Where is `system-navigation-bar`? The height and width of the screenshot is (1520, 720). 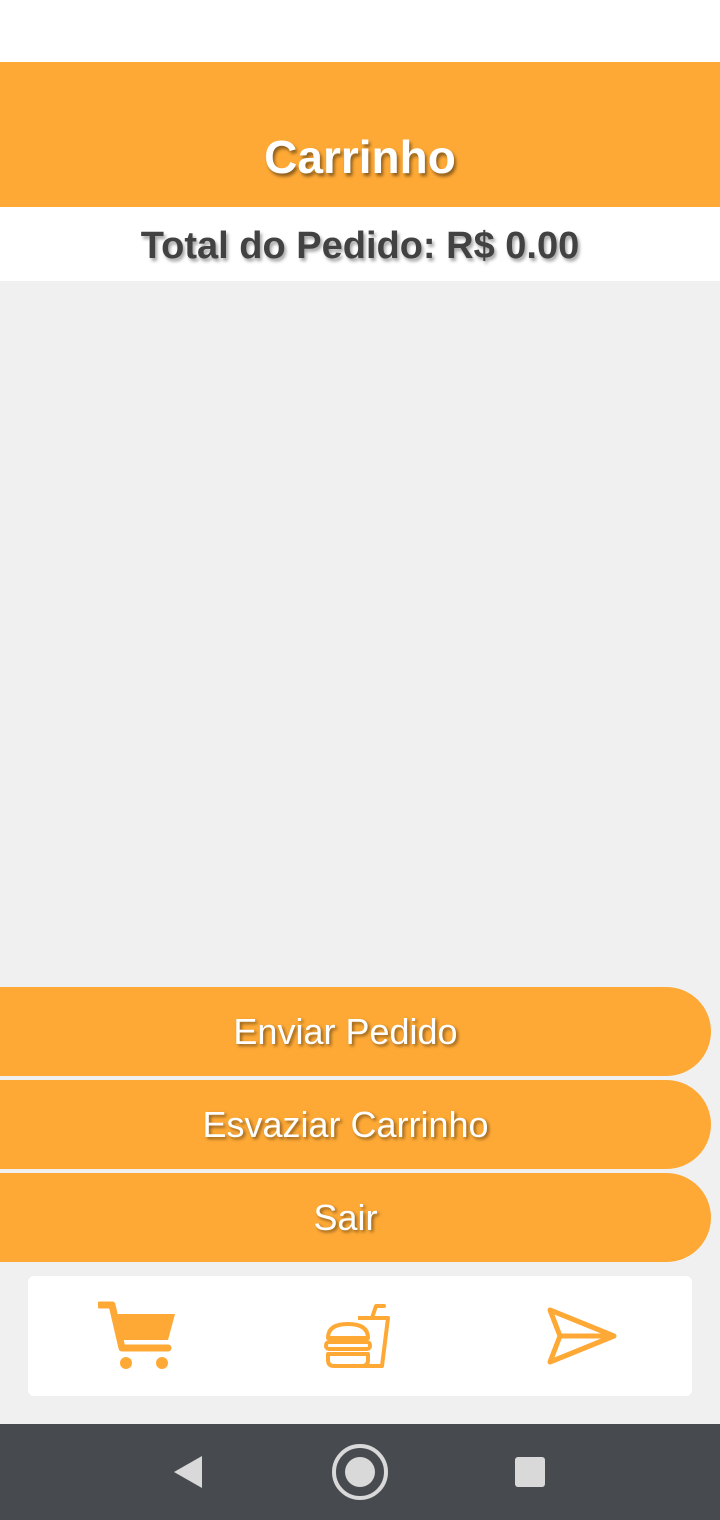 system-navigation-bar is located at coordinates (360, 1472).